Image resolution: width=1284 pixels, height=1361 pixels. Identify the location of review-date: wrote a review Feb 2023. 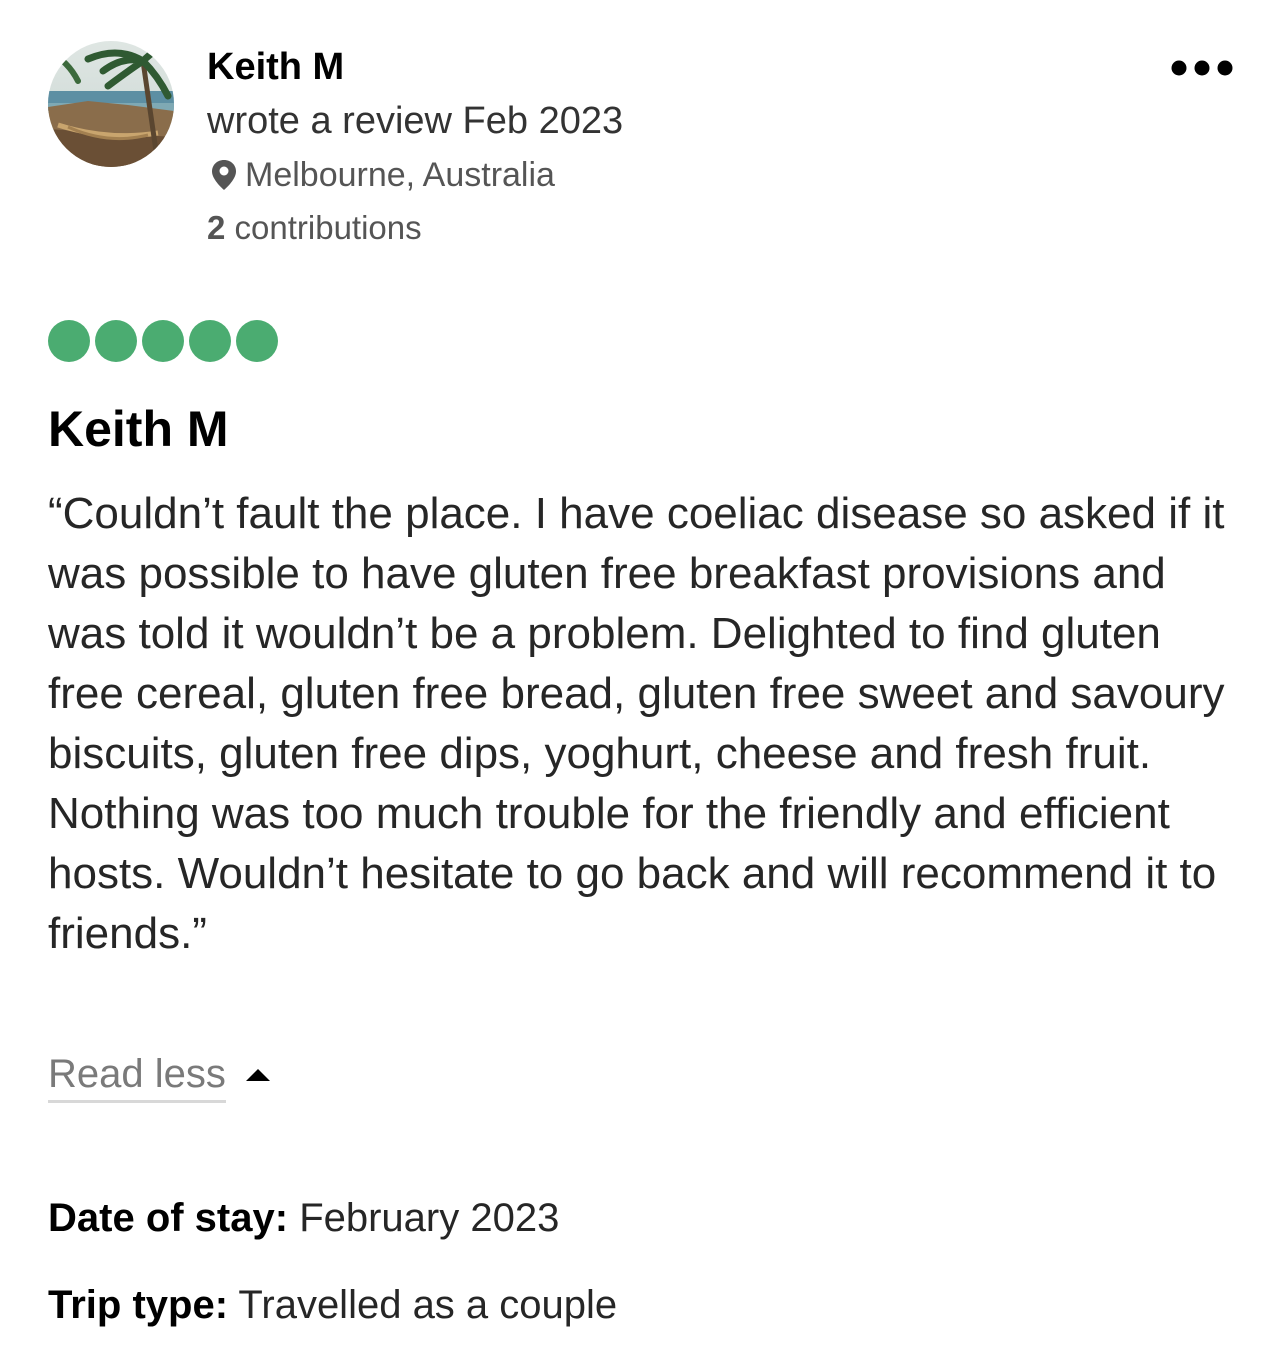
(415, 121).